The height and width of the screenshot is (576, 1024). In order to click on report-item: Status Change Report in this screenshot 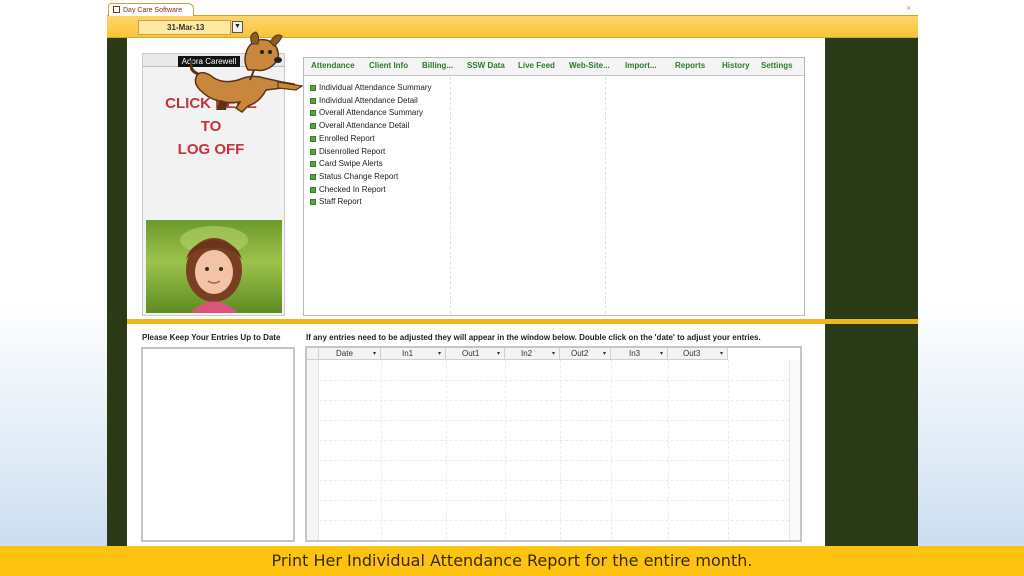, I will do `click(354, 177)`.